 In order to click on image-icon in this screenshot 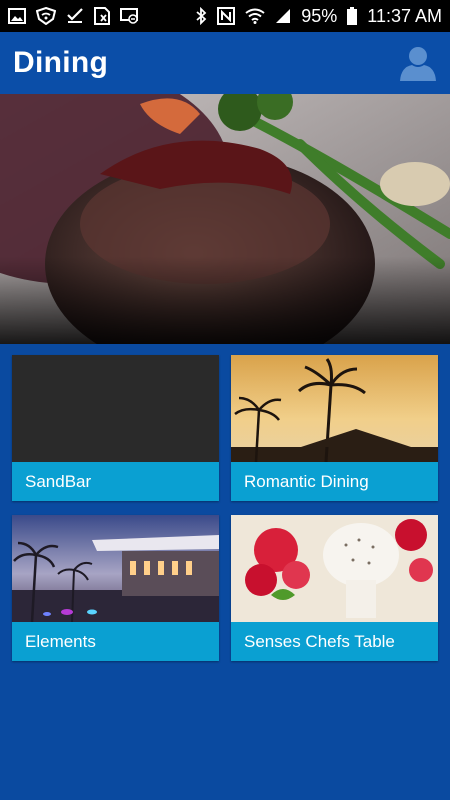, I will do `click(17, 16)`.